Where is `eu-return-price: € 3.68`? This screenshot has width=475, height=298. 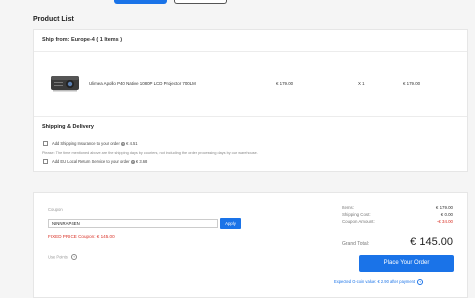
eu-return-price: € 3.68 is located at coordinates (141, 161).